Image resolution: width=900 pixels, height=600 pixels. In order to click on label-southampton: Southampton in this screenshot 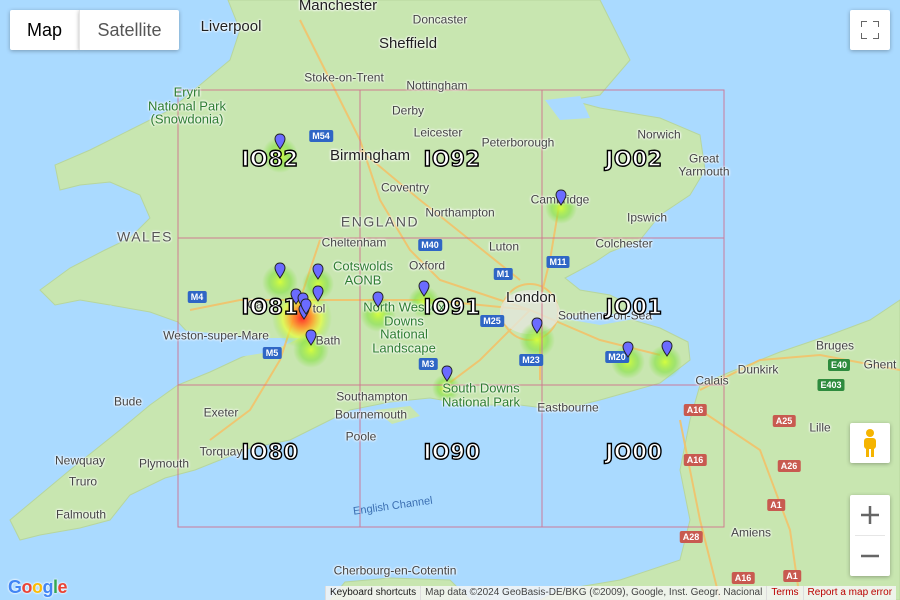, I will do `click(372, 396)`.